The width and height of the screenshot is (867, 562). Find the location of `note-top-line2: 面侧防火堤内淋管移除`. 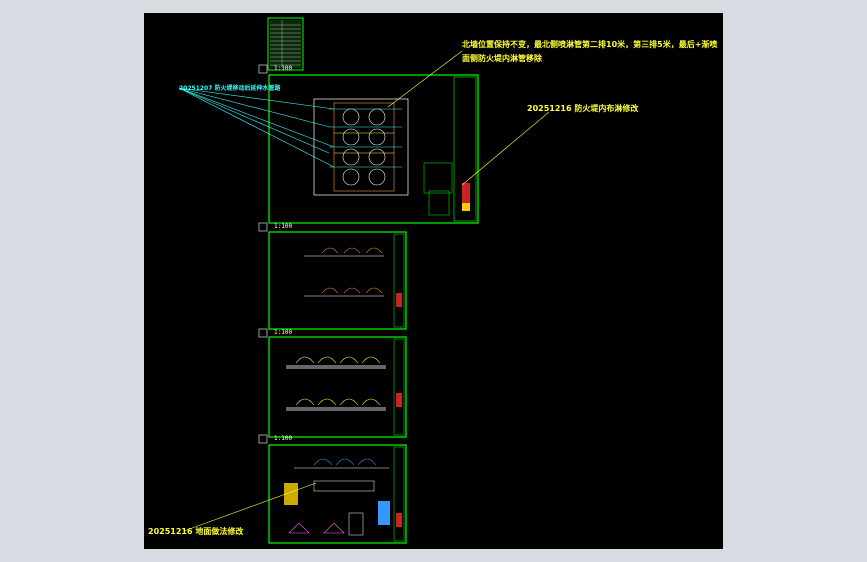

note-top-line2: 面侧防火堤内淋管移除 is located at coordinates (502, 58).